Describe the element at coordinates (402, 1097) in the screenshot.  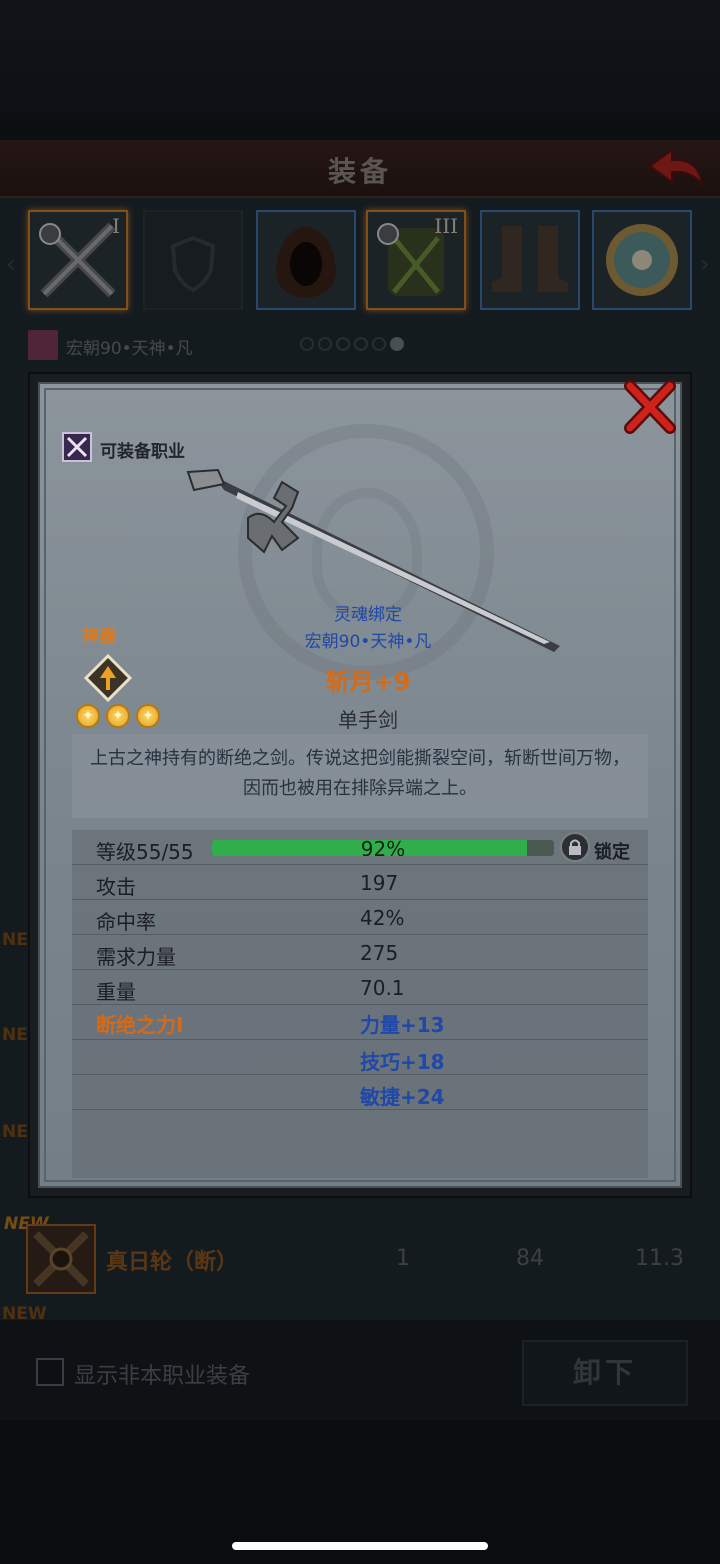
I see `set-bonus-value: 敏捷+24` at that location.